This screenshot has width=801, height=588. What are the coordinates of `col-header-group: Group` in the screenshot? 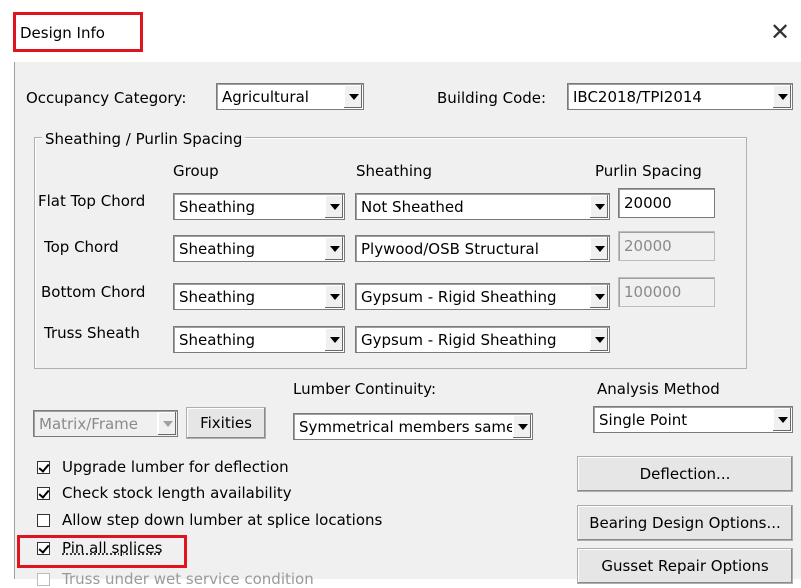 It's located at (196, 171).